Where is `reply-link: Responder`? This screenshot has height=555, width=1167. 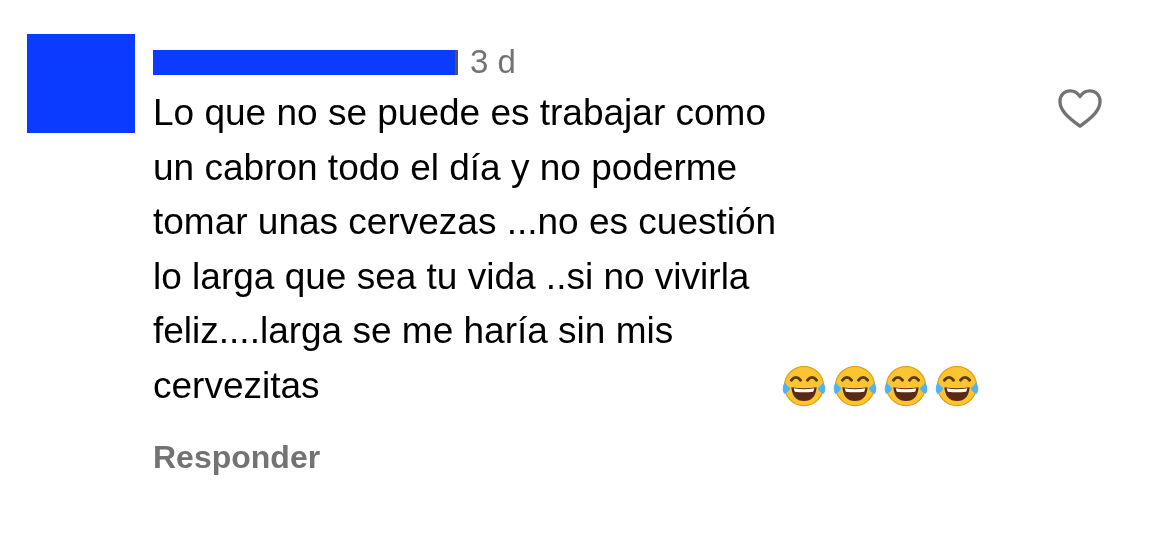
reply-link: Responder is located at coordinates (237, 457).